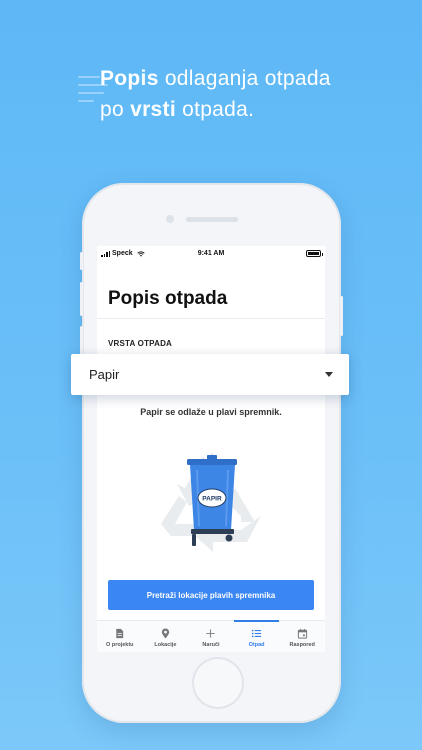 The image size is (422, 750). What do you see at coordinates (104, 374) in the screenshot?
I see `dropdown-selected-value: Papir` at bounding box center [104, 374].